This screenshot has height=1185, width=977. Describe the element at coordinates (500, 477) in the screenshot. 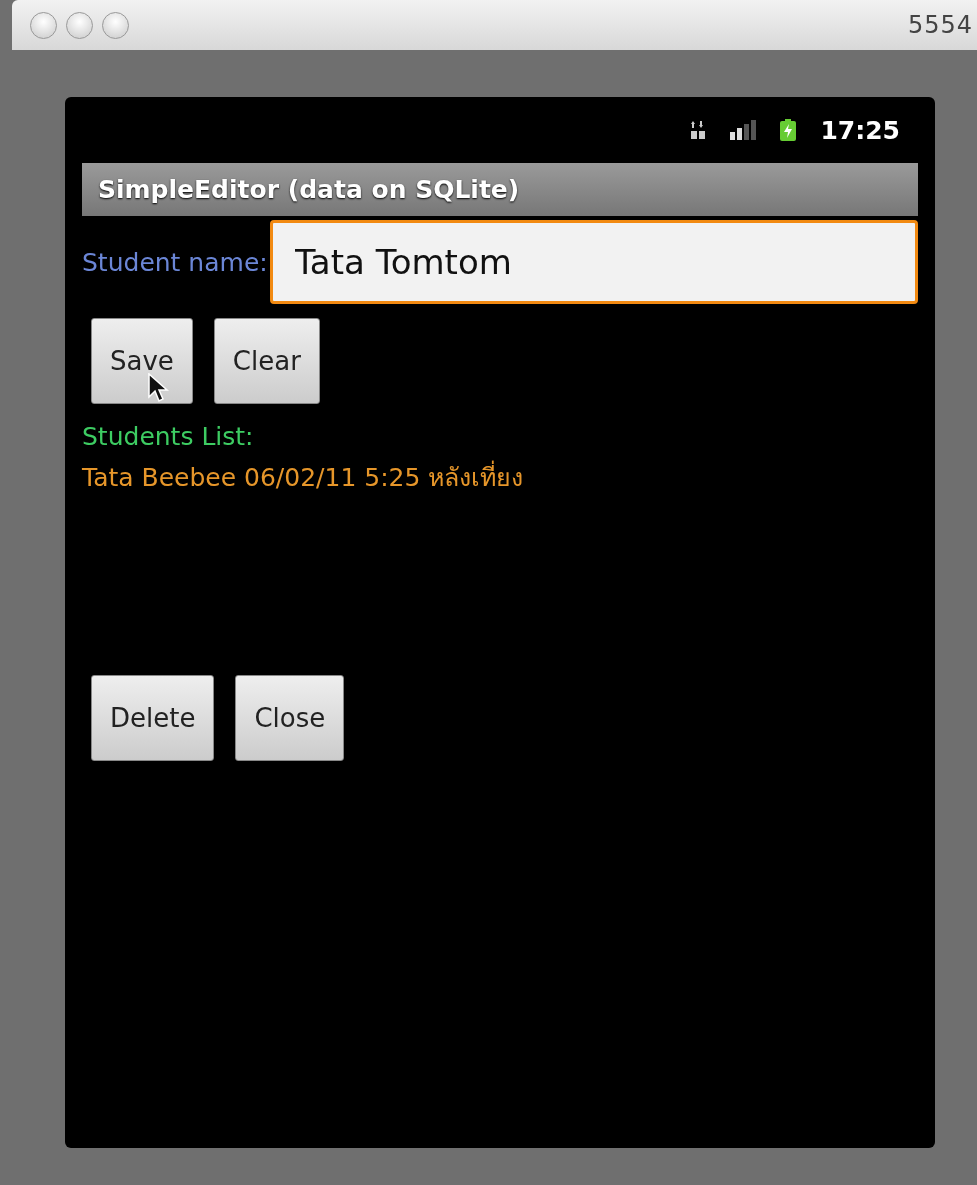

I see `student-list-item: Tata Beebee 06/02/11 5:25 หลังเที่ยง` at that location.